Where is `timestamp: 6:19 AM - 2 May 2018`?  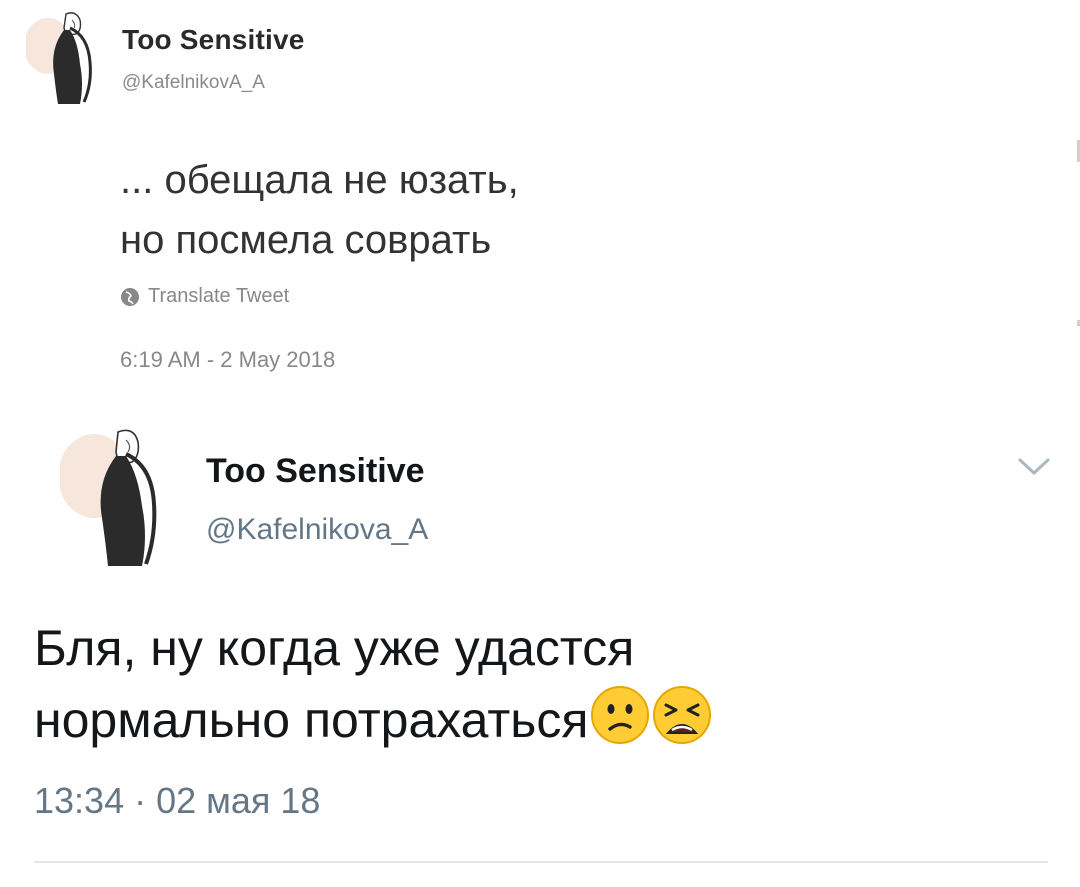 timestamp: 6:19 AM - 2 May 2018 is located at coordinates (227, 360).